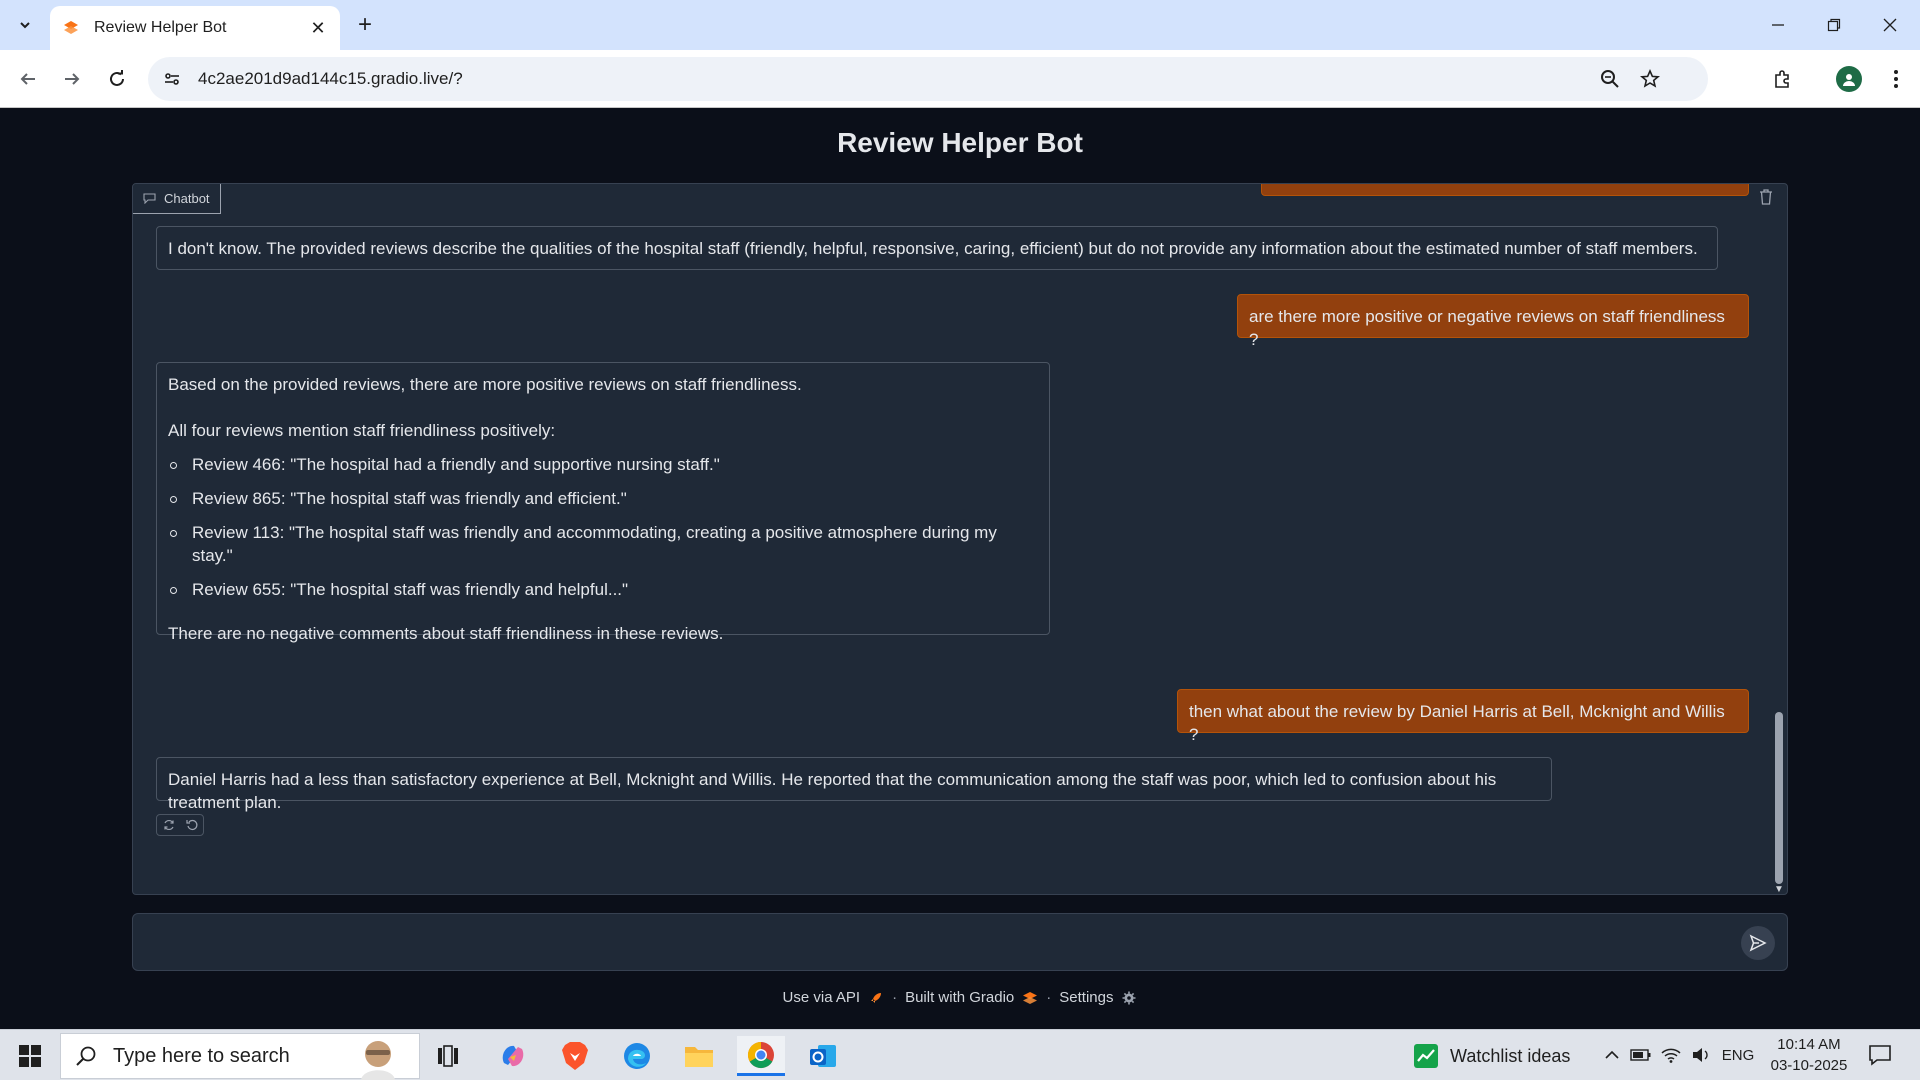 The height and width of the screenshot is (1080, 1920). What do you see at coordinates (1779, 889) in the screenshot?
I see `scroll-down-arrow-icon: ▼` at bounding box center [1779, 889].